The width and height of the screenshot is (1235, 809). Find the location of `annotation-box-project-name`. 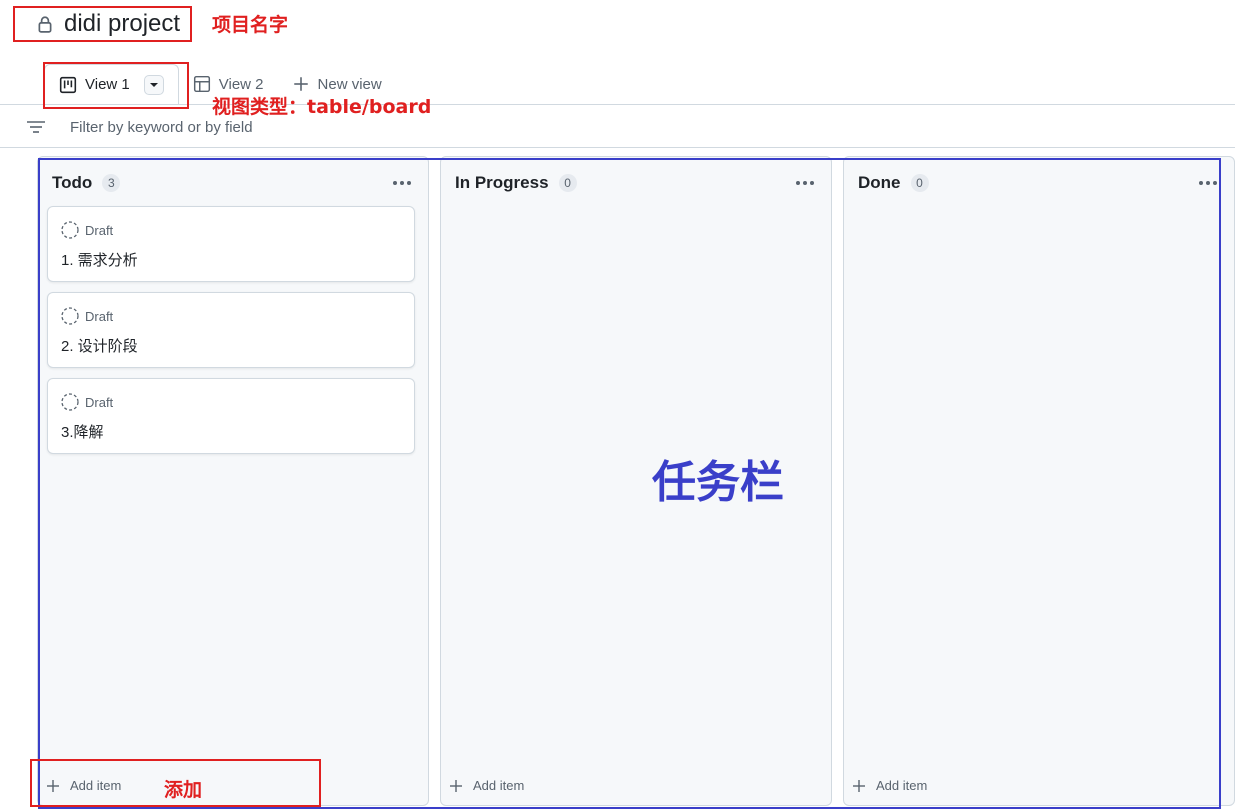

annotation-box-project-name is located at coordinates (102, 24).